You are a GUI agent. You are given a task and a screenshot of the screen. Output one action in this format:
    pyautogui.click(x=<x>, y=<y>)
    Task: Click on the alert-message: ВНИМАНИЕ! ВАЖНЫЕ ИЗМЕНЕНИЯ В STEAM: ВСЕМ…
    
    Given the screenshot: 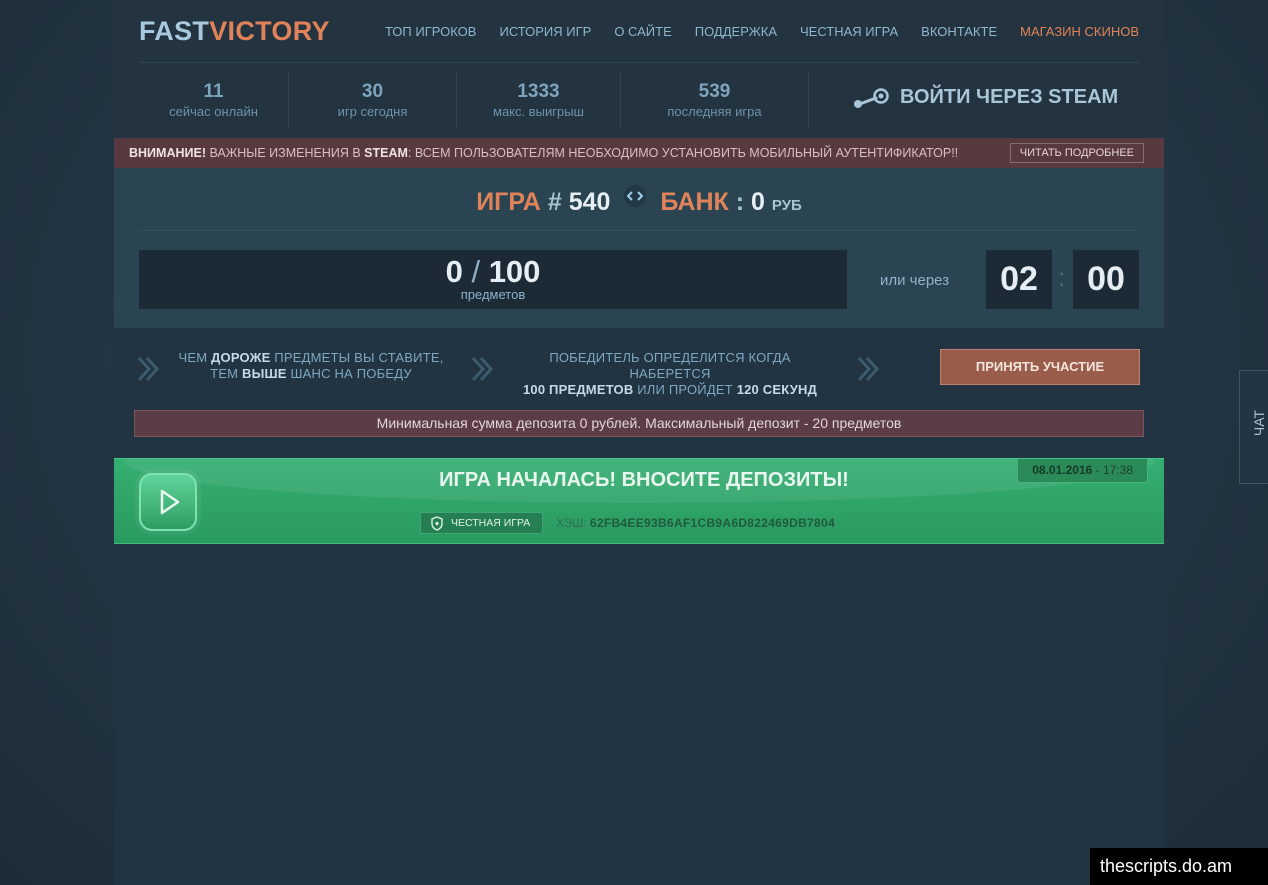 What is the action you would take?
    pyautogui.click(x=543, y=153)
    